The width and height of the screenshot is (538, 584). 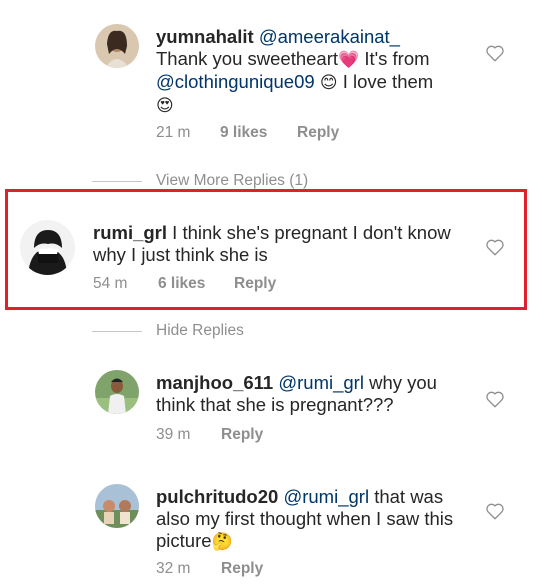 I want to click on hide-replies-button: Hide Replies, so click(x=168, y=331).